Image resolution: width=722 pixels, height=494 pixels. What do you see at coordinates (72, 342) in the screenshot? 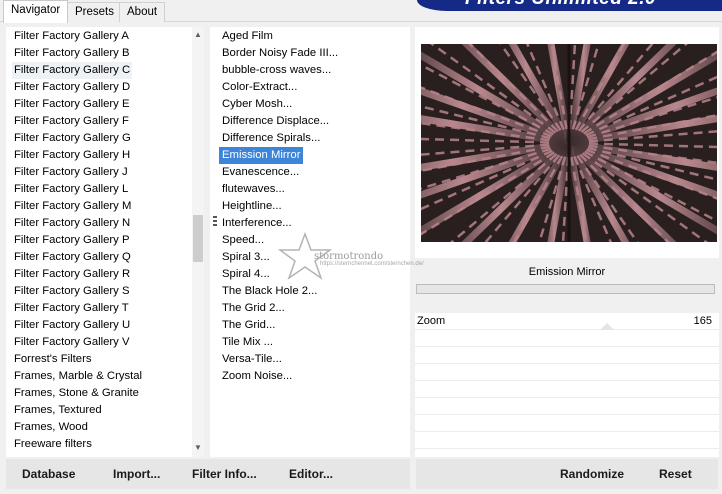
I see `category-item: Filter Factory Gallery V` at bounding box center [72, 342].